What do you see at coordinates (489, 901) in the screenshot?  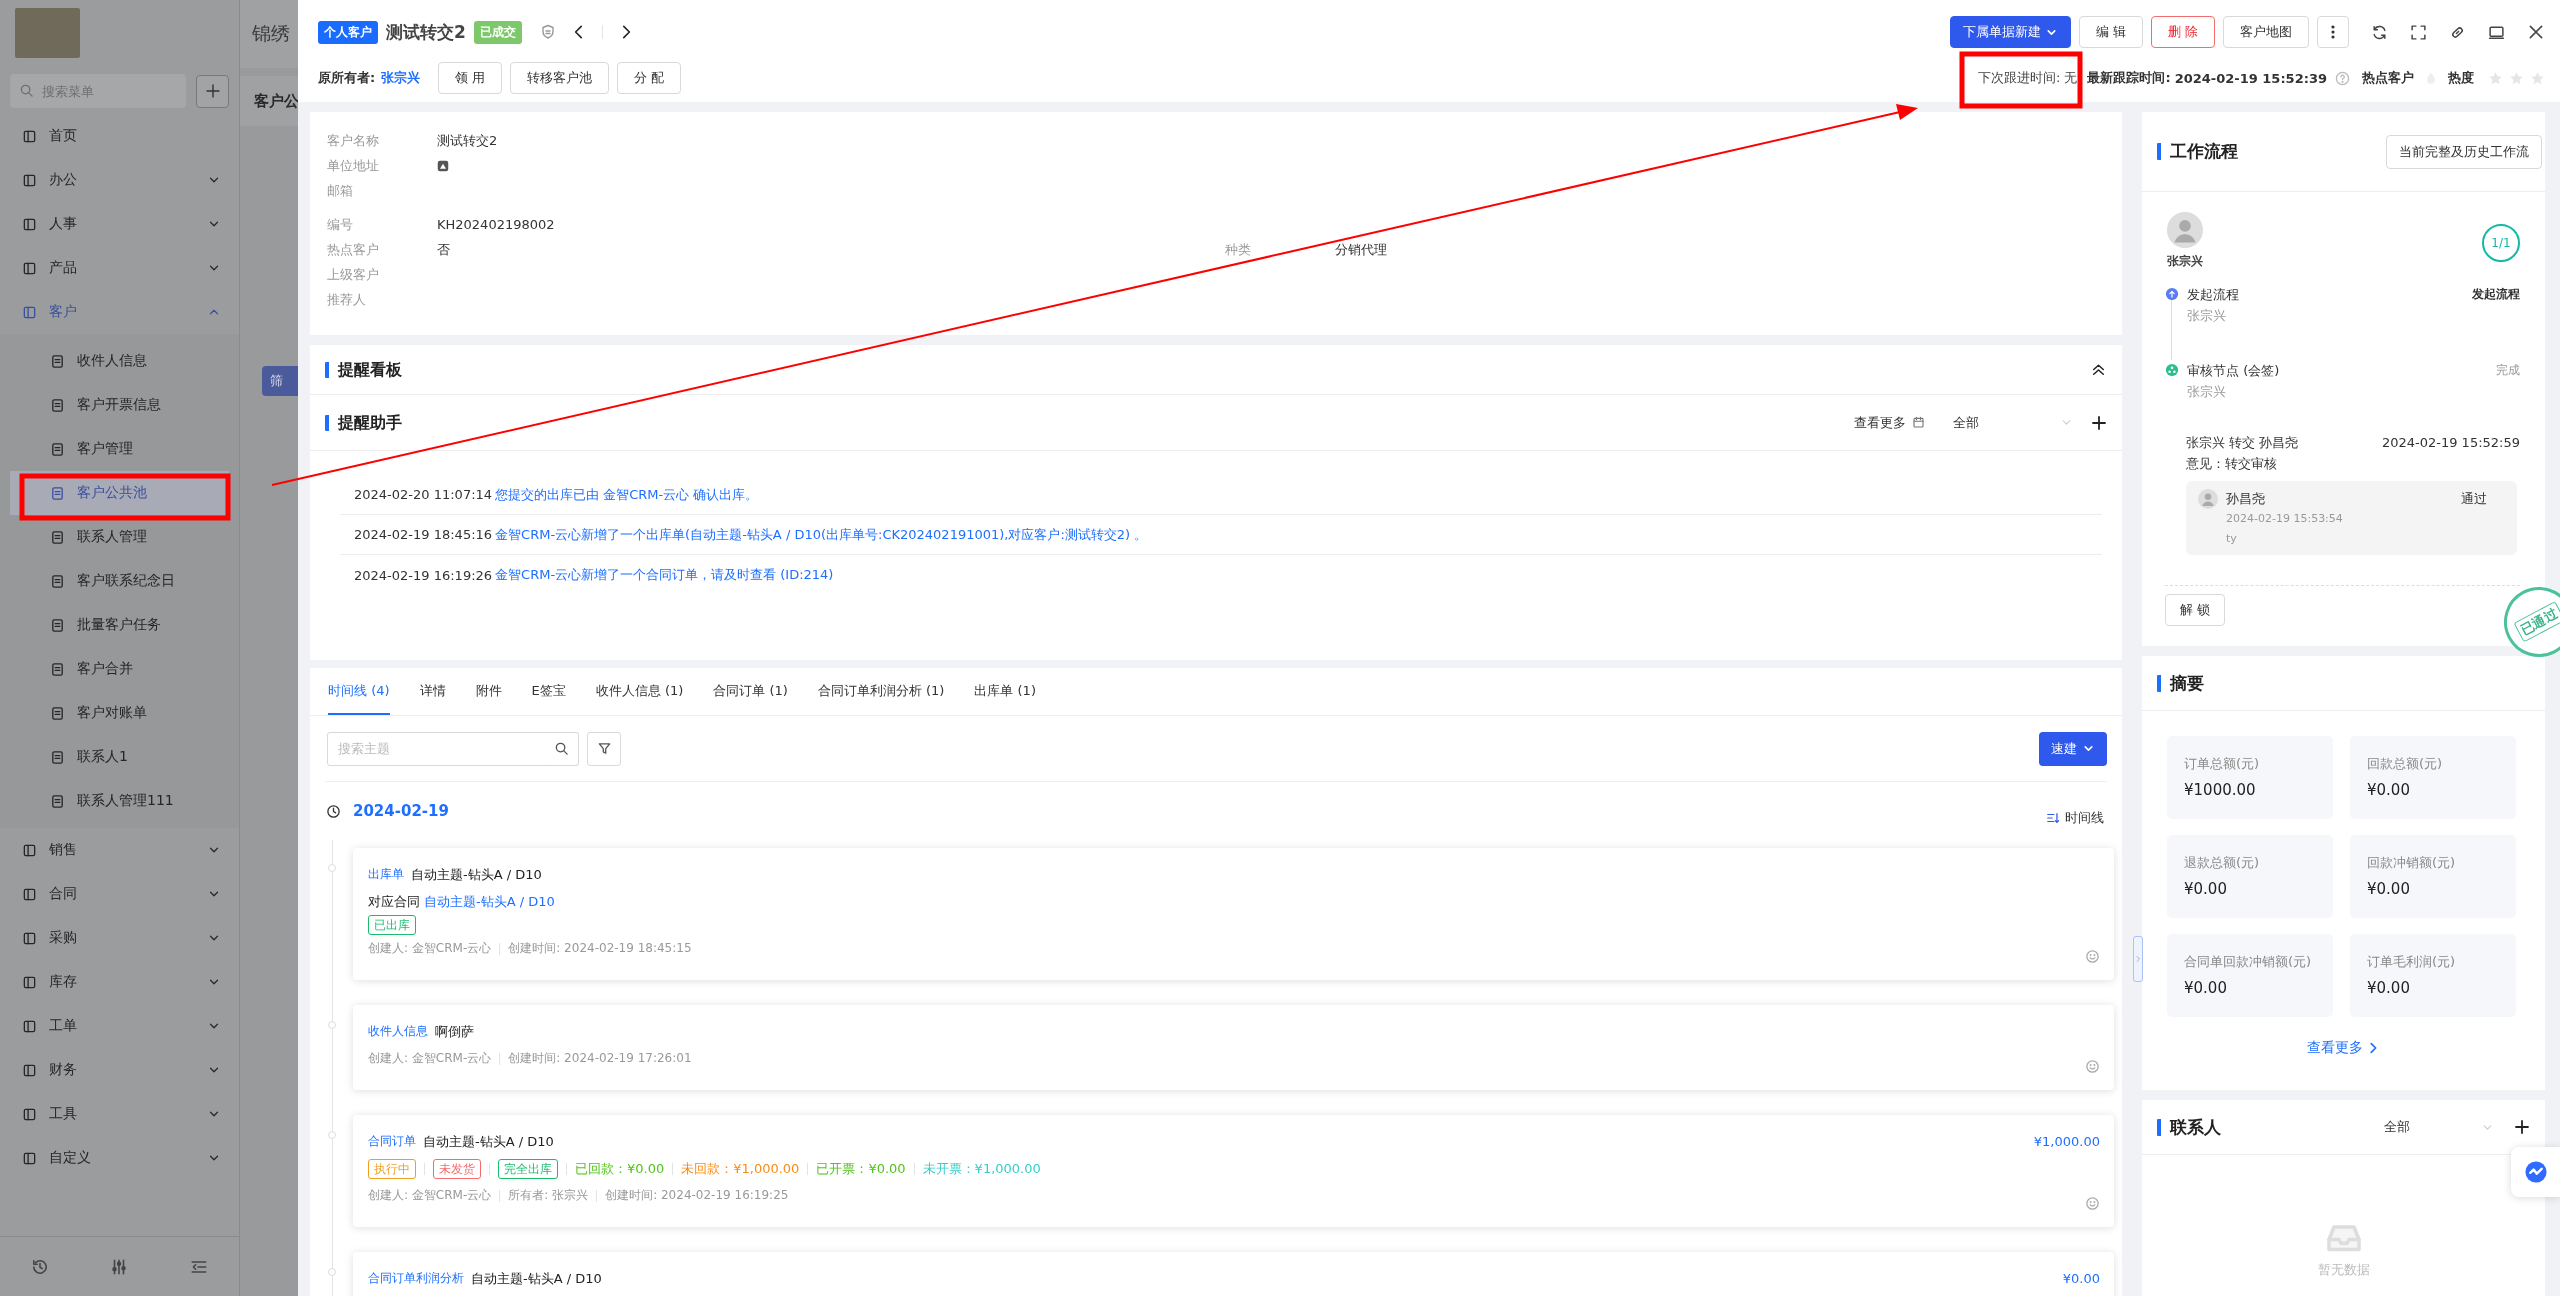 I see `contract-link: 自动主题-钻头A / D10` at bounding box center [489, 901].